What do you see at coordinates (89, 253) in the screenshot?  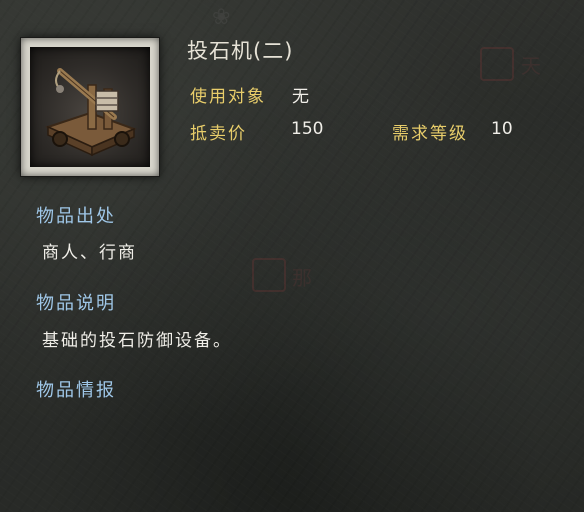 I see `source-text: 商人、行商` at bounding box center [89, 253].